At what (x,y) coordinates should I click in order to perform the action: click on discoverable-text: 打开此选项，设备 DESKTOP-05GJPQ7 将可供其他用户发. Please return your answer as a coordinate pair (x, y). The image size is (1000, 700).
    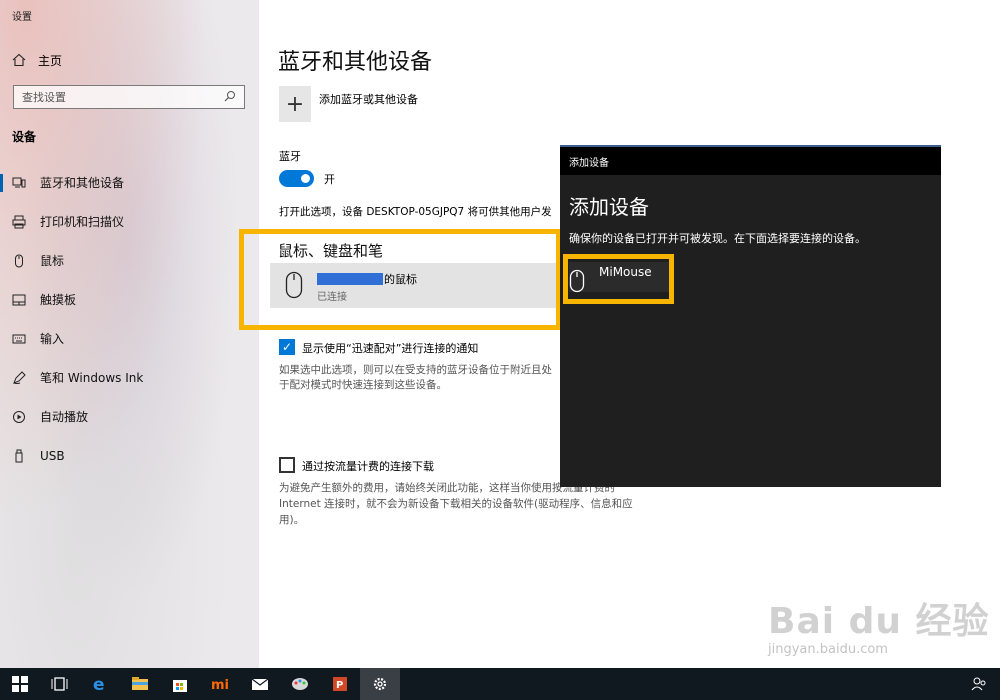
    Looking at the image, I should click on (415, 212).